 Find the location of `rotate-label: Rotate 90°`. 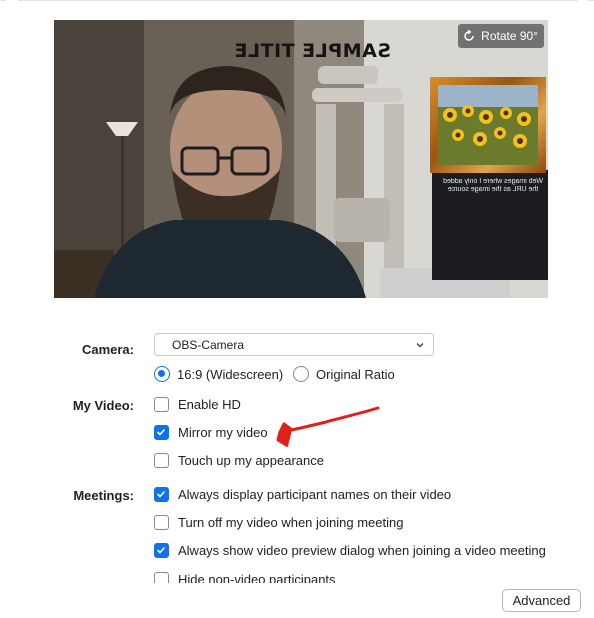

rotate-label: Rotate 90° is located at coordinates (509, 36).